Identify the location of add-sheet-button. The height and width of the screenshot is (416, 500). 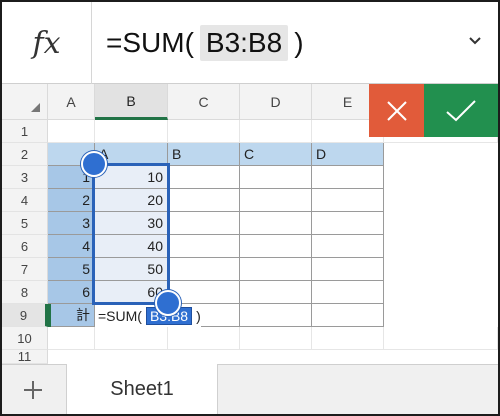
(33, 389).